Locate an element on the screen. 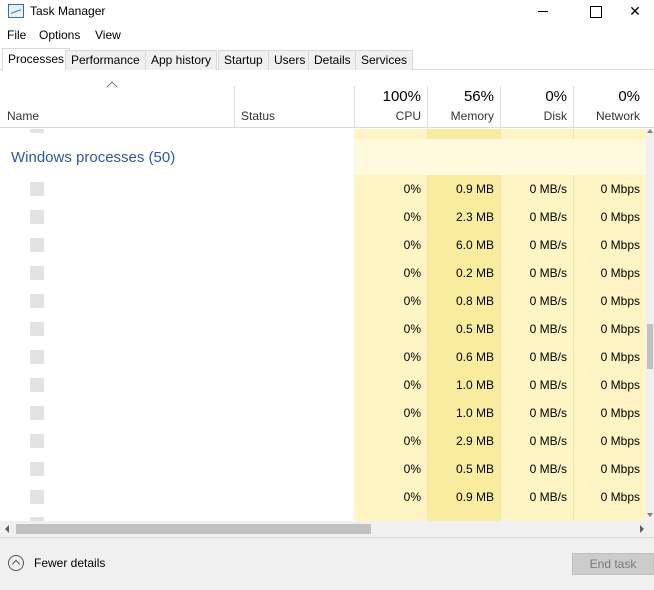 This screenshot has width=654, height=590. horizontal-scroll-thumb is located at coordinates (193, 529).